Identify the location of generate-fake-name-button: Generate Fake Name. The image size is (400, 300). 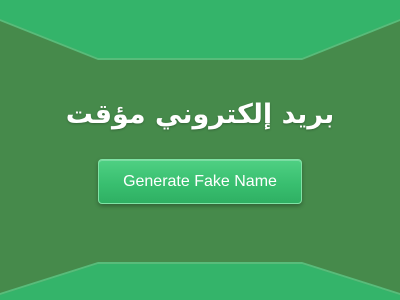
(200, 181).